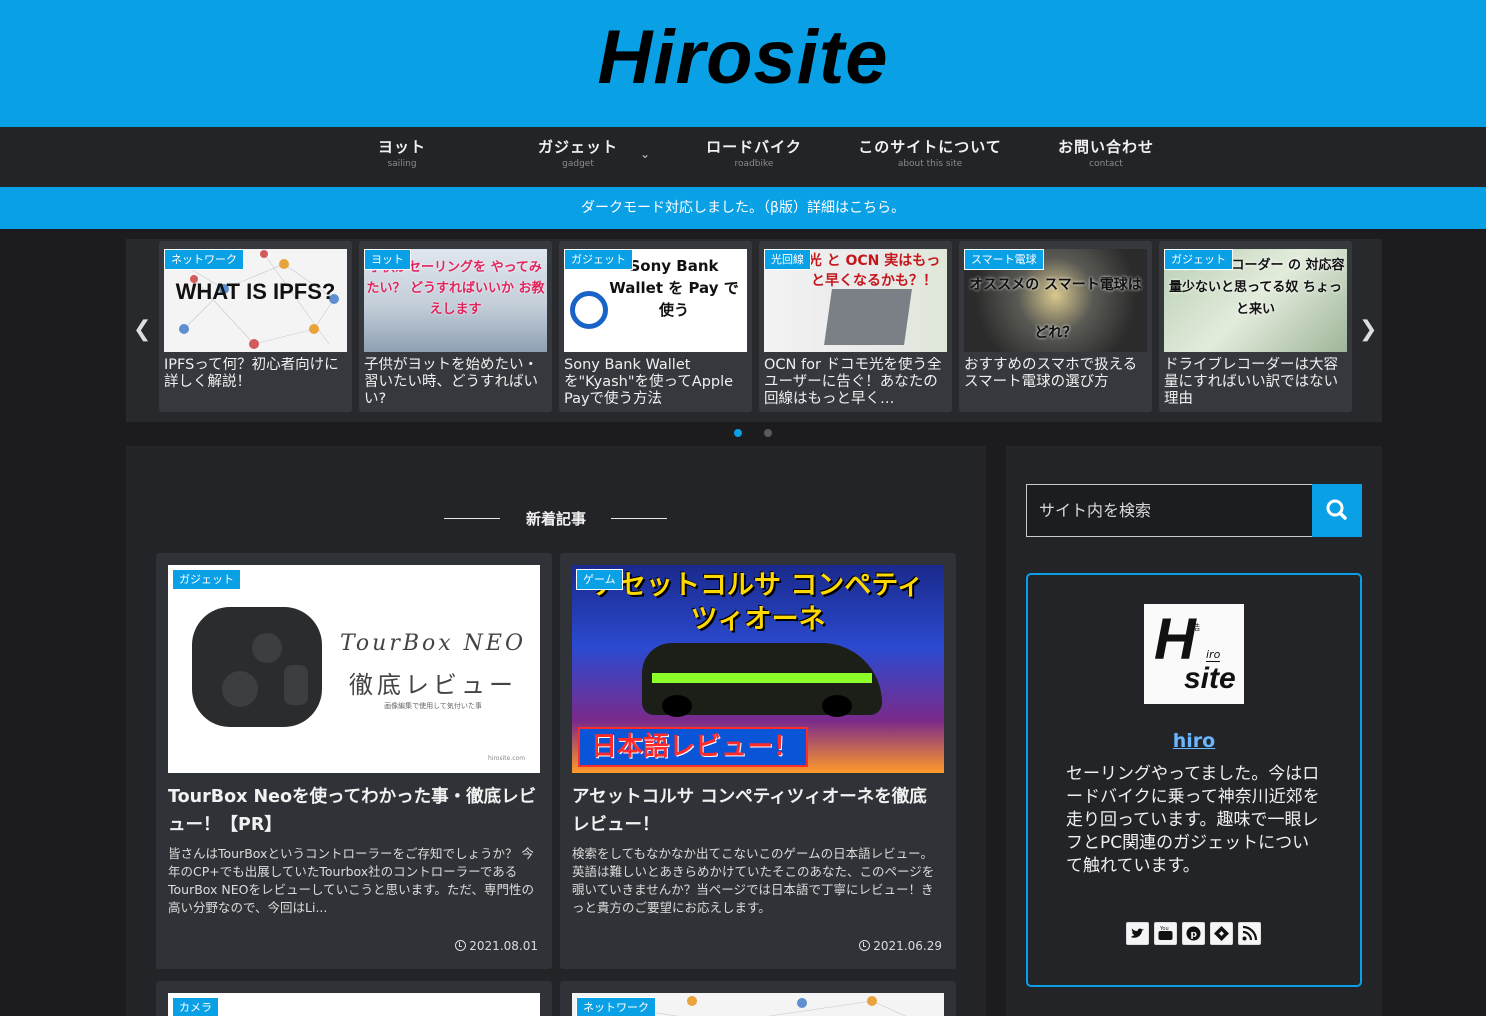 This screenshot has width=1486, height=1016. What do you see at coordinates (1213, 655) in the screenshot?
I see `avatar-iro: iro` at bounding box center [1213, 655].